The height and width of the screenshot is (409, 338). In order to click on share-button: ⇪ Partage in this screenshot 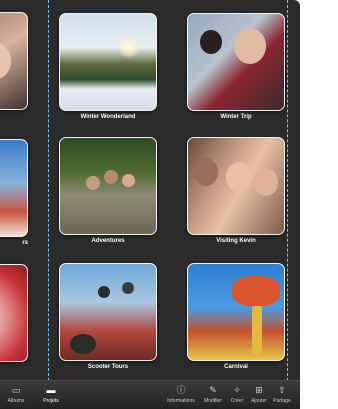, I will do `click(282, 394)`.